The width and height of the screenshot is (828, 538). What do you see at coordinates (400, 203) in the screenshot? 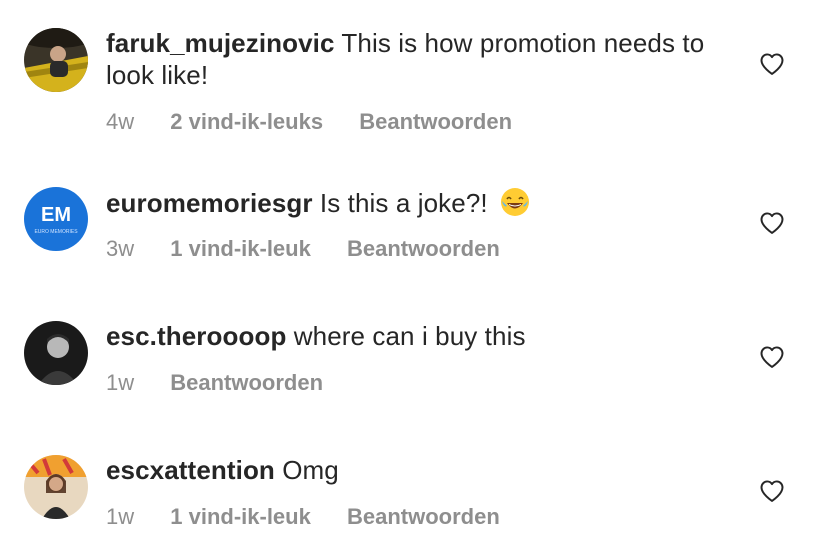
I see `comment-body: Is this a joke?!` at bounding box center [400, 203].